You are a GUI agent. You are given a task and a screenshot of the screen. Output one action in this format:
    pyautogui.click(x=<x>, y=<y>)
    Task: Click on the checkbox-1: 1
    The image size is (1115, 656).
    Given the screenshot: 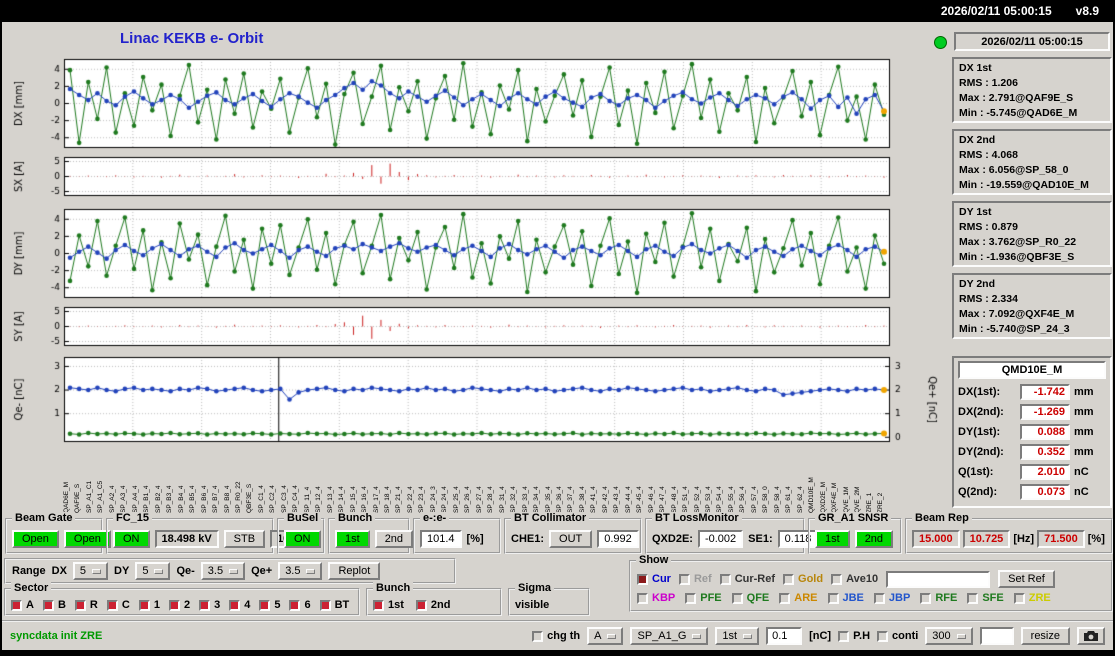 What is the action you would take?
    pyautogui.click(x=149, y=605)
    